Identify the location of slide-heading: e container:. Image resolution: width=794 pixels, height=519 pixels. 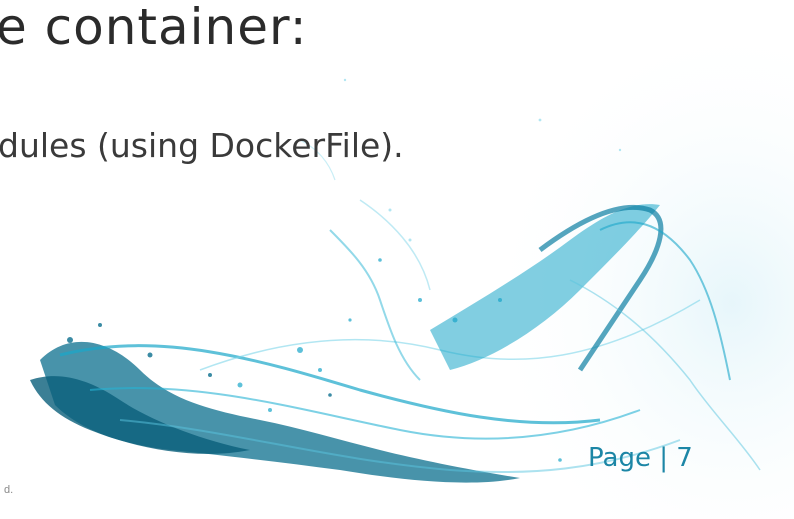
(154, 28).